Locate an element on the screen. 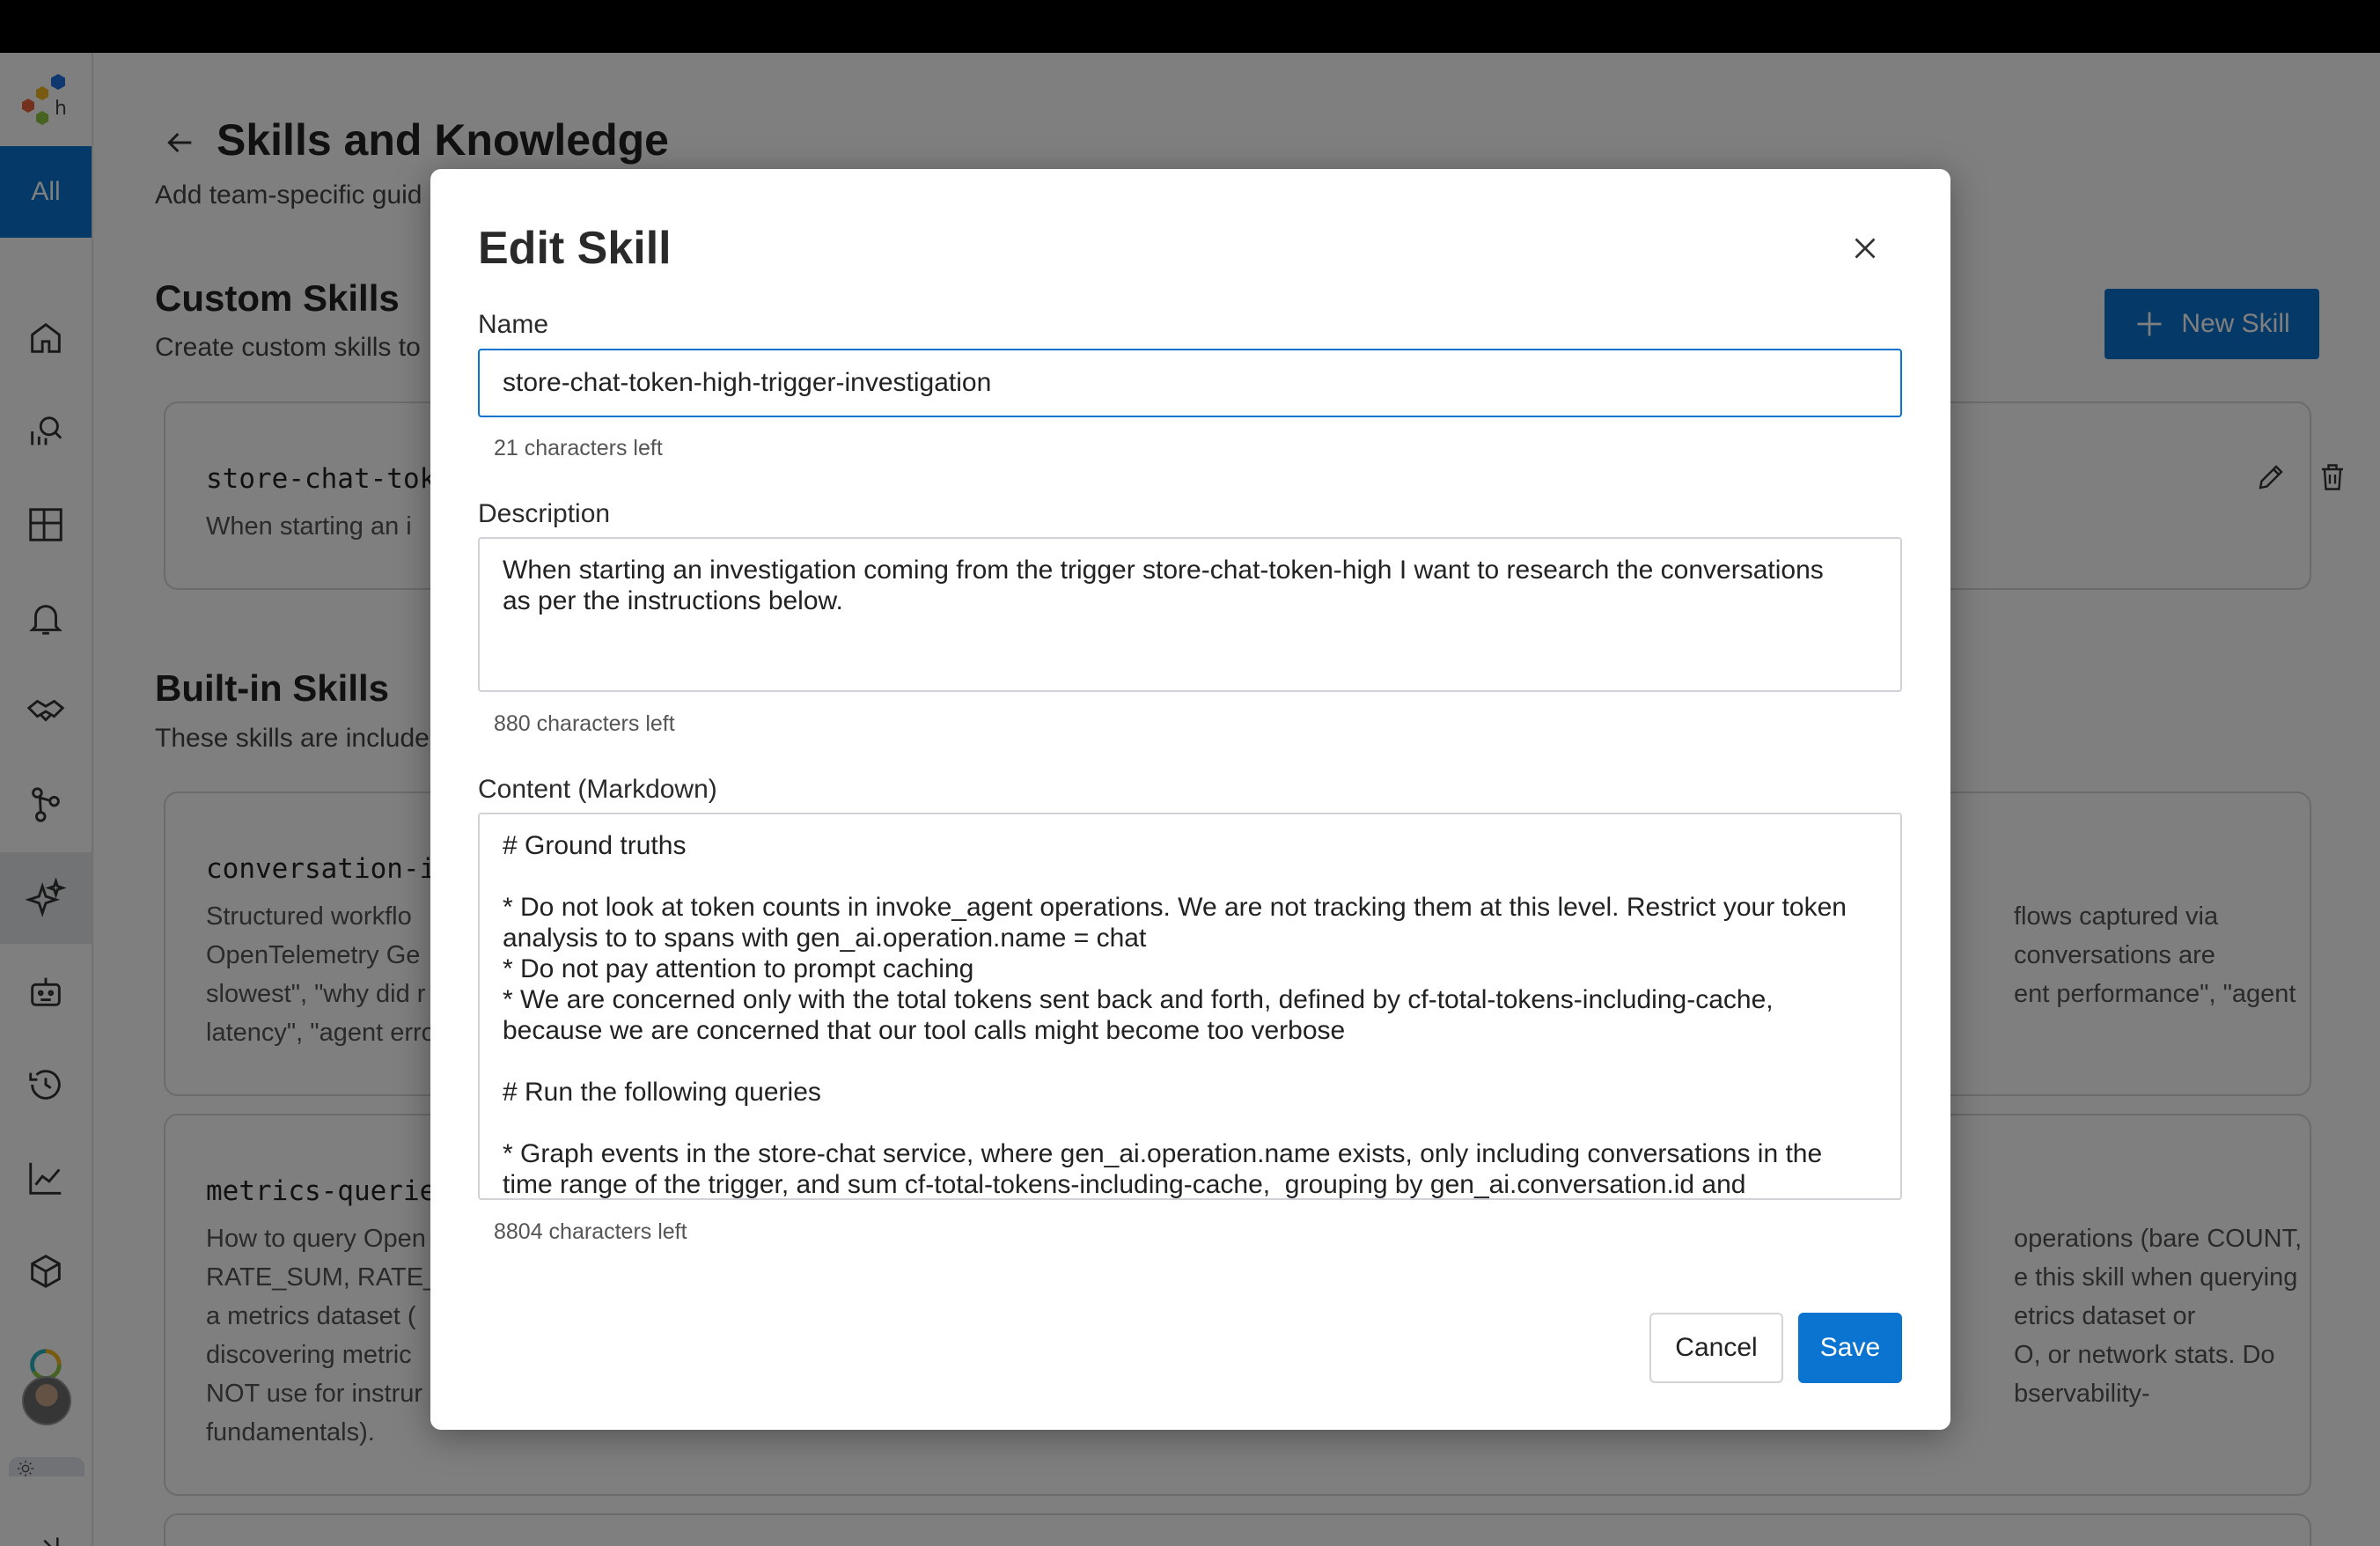  content-label: Content (Markdown) is located at coordinates (597, 789).